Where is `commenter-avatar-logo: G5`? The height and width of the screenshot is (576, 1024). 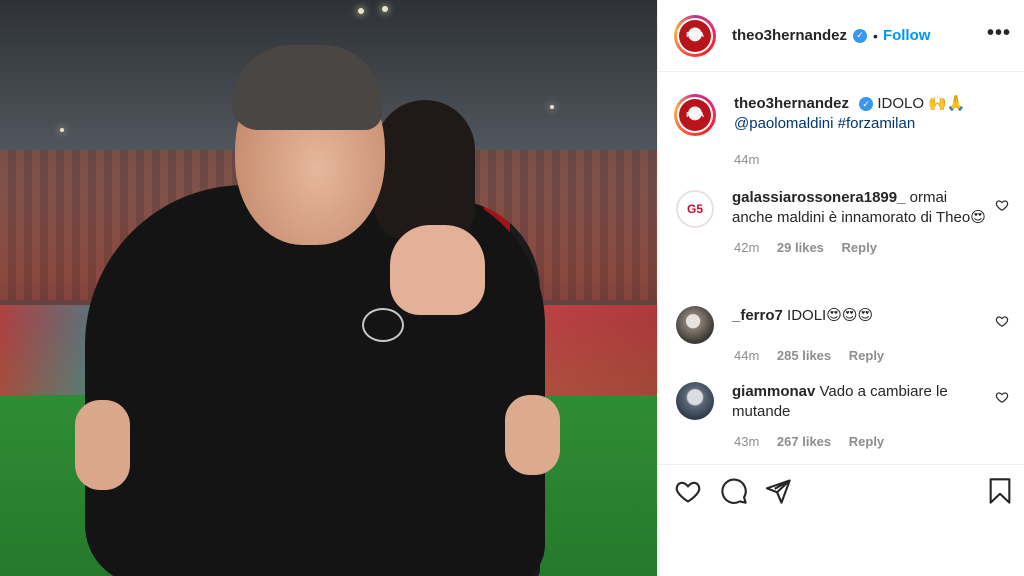
commenter-avatar-logo: G5 is located at coordinates (694, 209).